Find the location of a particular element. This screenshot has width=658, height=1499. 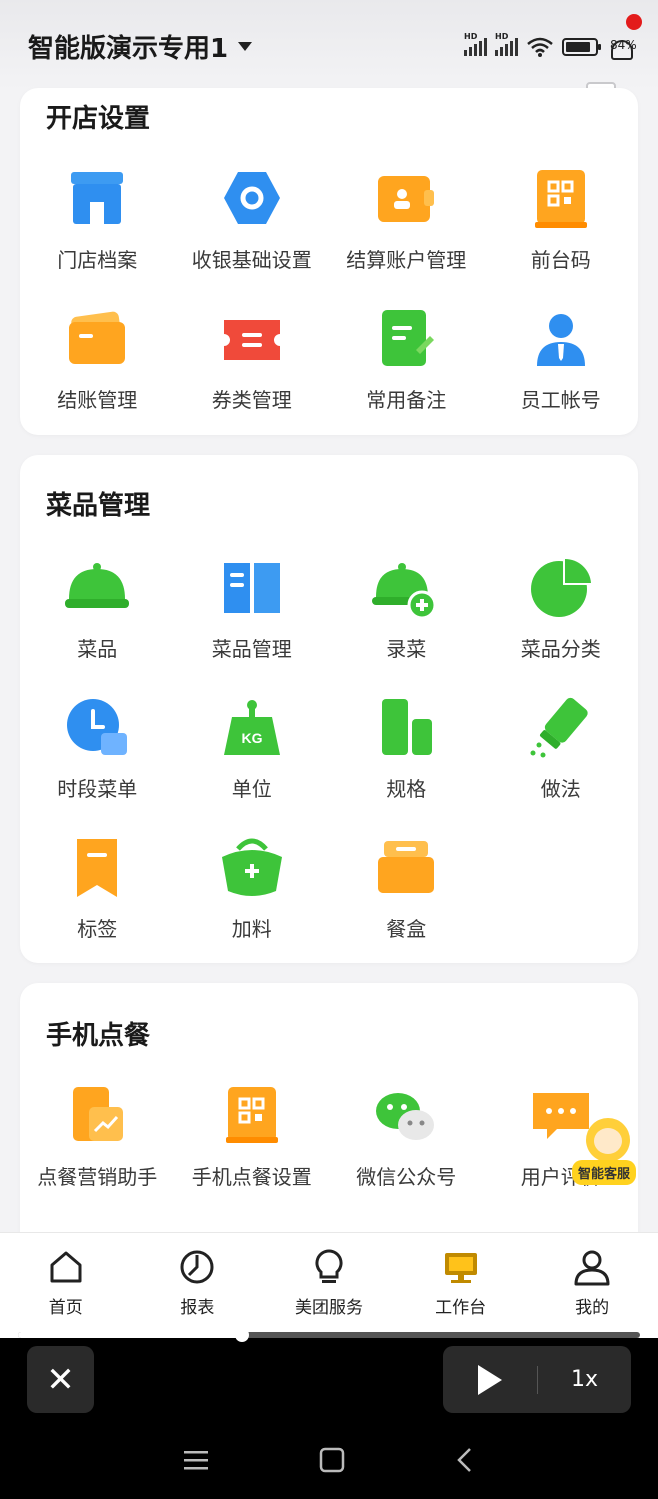

section-title: 手机点餐 is located at coordinates (98, 1036).